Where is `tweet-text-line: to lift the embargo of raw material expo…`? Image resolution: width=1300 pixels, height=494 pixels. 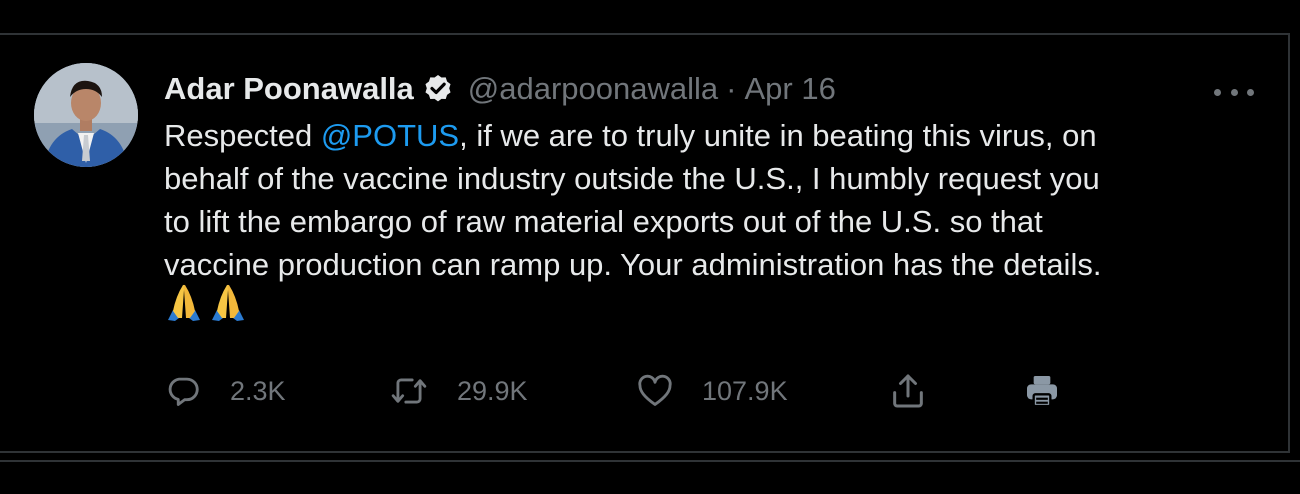
tweet-text-line: to lift the embargo of raw material expo… is located at coordinates (603, 221).